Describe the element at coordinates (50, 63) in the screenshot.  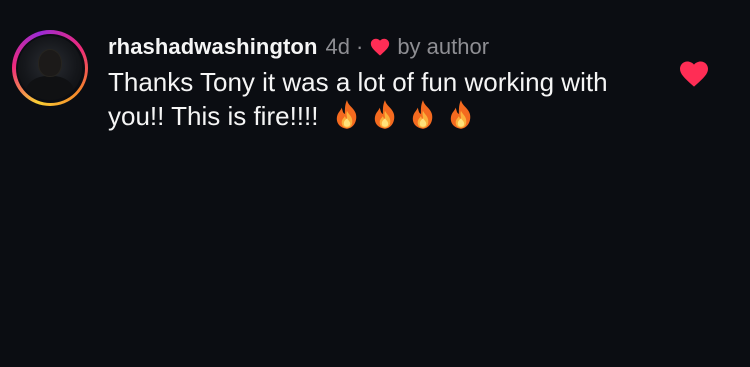
I see `avatar-head-shape` at that location.